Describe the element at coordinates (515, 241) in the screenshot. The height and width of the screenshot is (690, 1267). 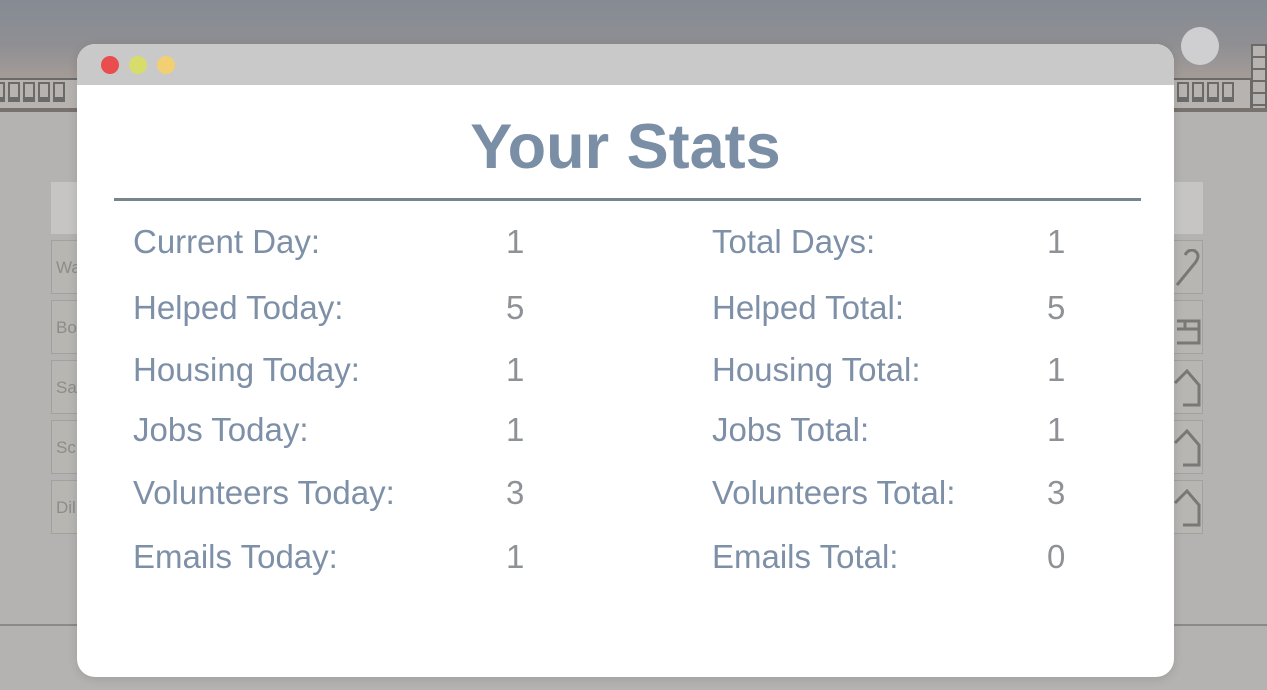
I see `stat-value-current-day: 1` at that location.